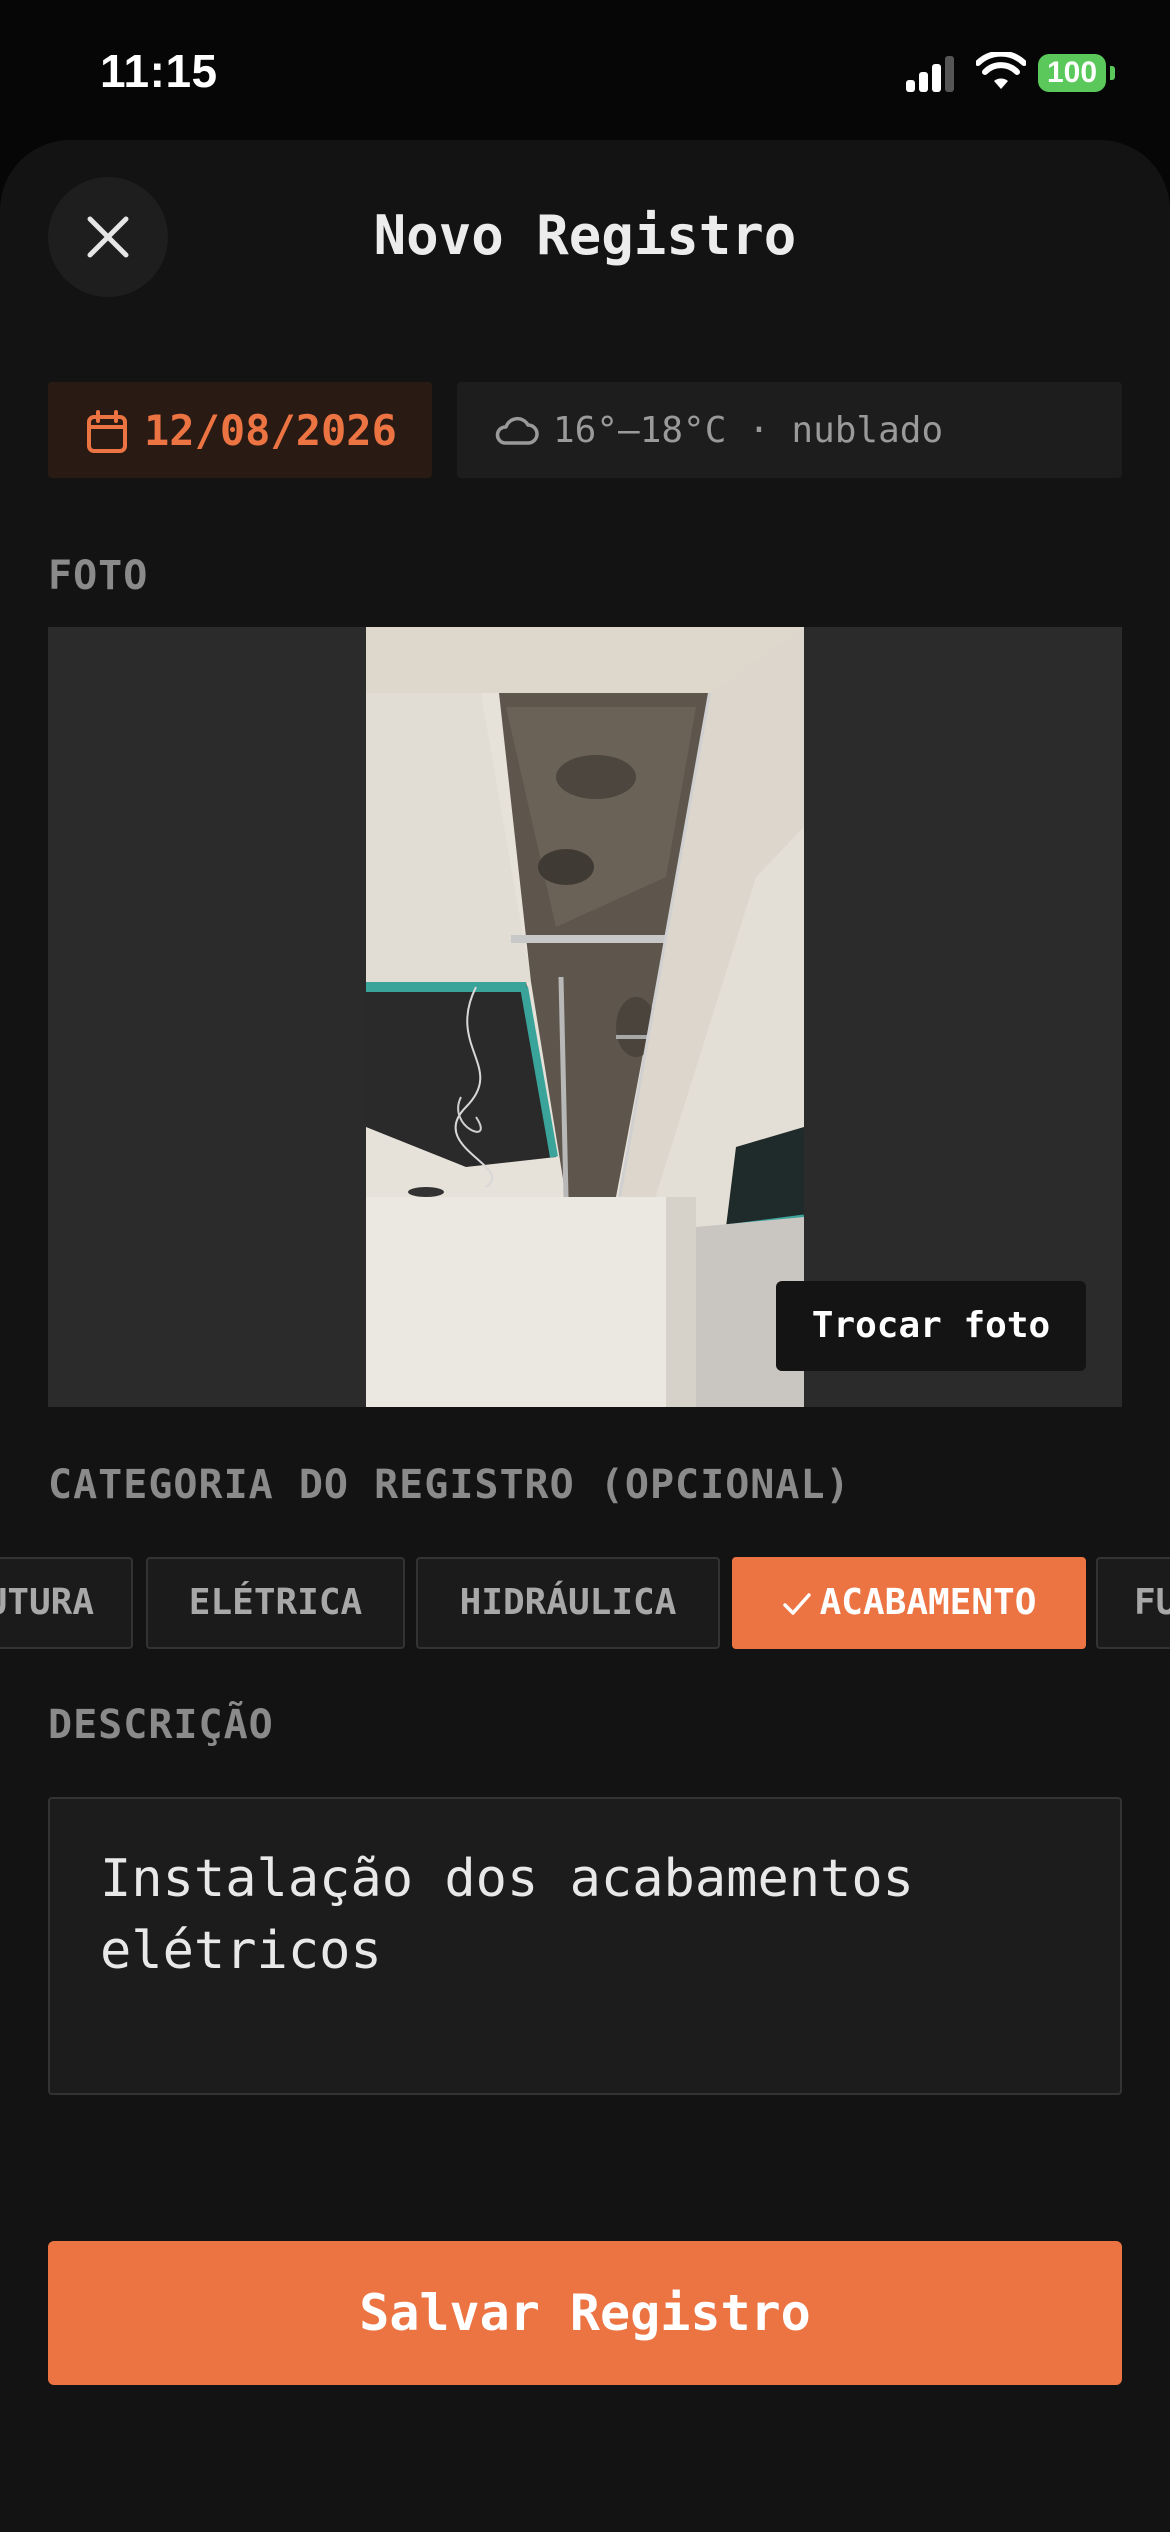 The image size is (1170, 2532). Describe the element at coordinates (585, 235) in the screenshot. I see `page-title: Novo Registro` at that location.